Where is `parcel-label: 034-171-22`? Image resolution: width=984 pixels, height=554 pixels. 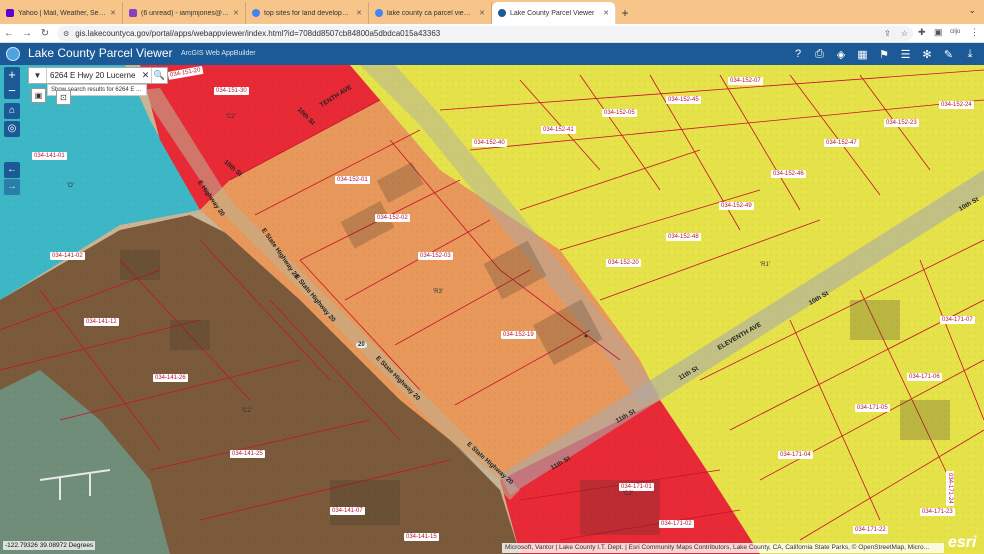
parcel-label: 034-171-22 is located at coordinates (870, 530).